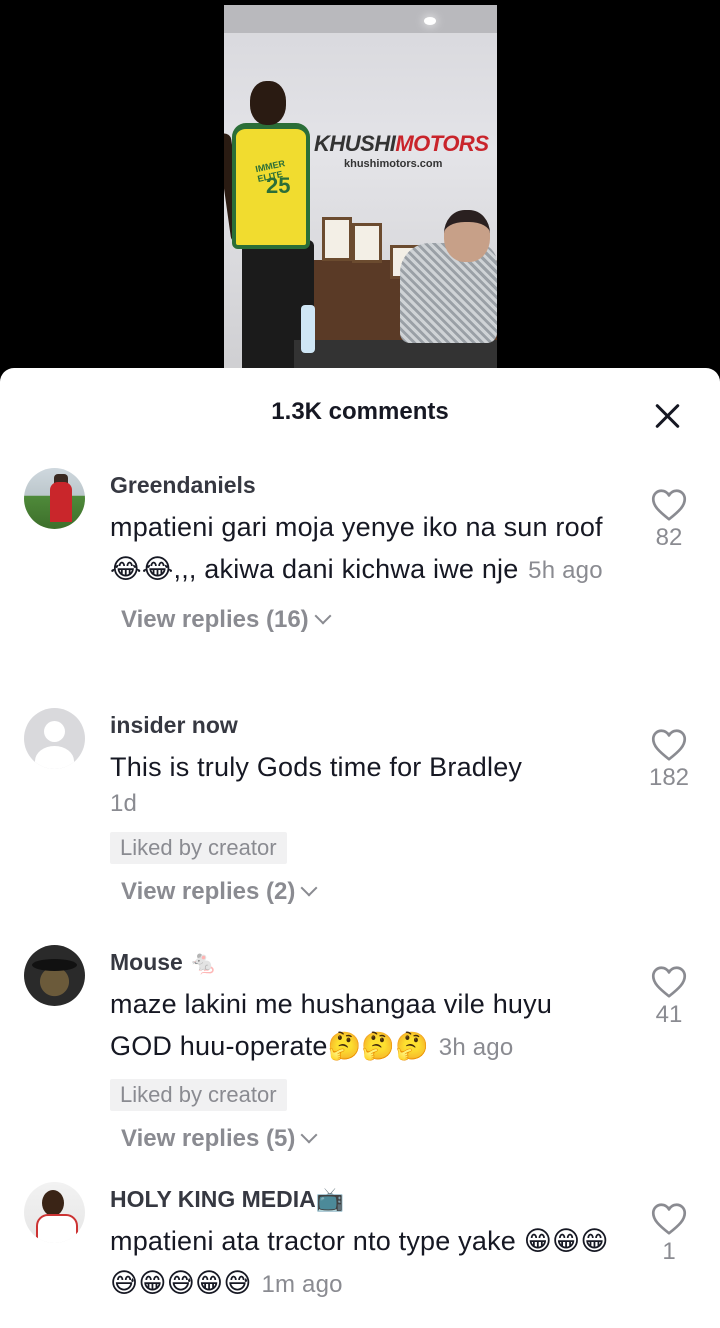  Describe the element at coordinates (365, 1199) in the screenshot. I see `comment-username: HOLY KING MEDIA📺` at that location.